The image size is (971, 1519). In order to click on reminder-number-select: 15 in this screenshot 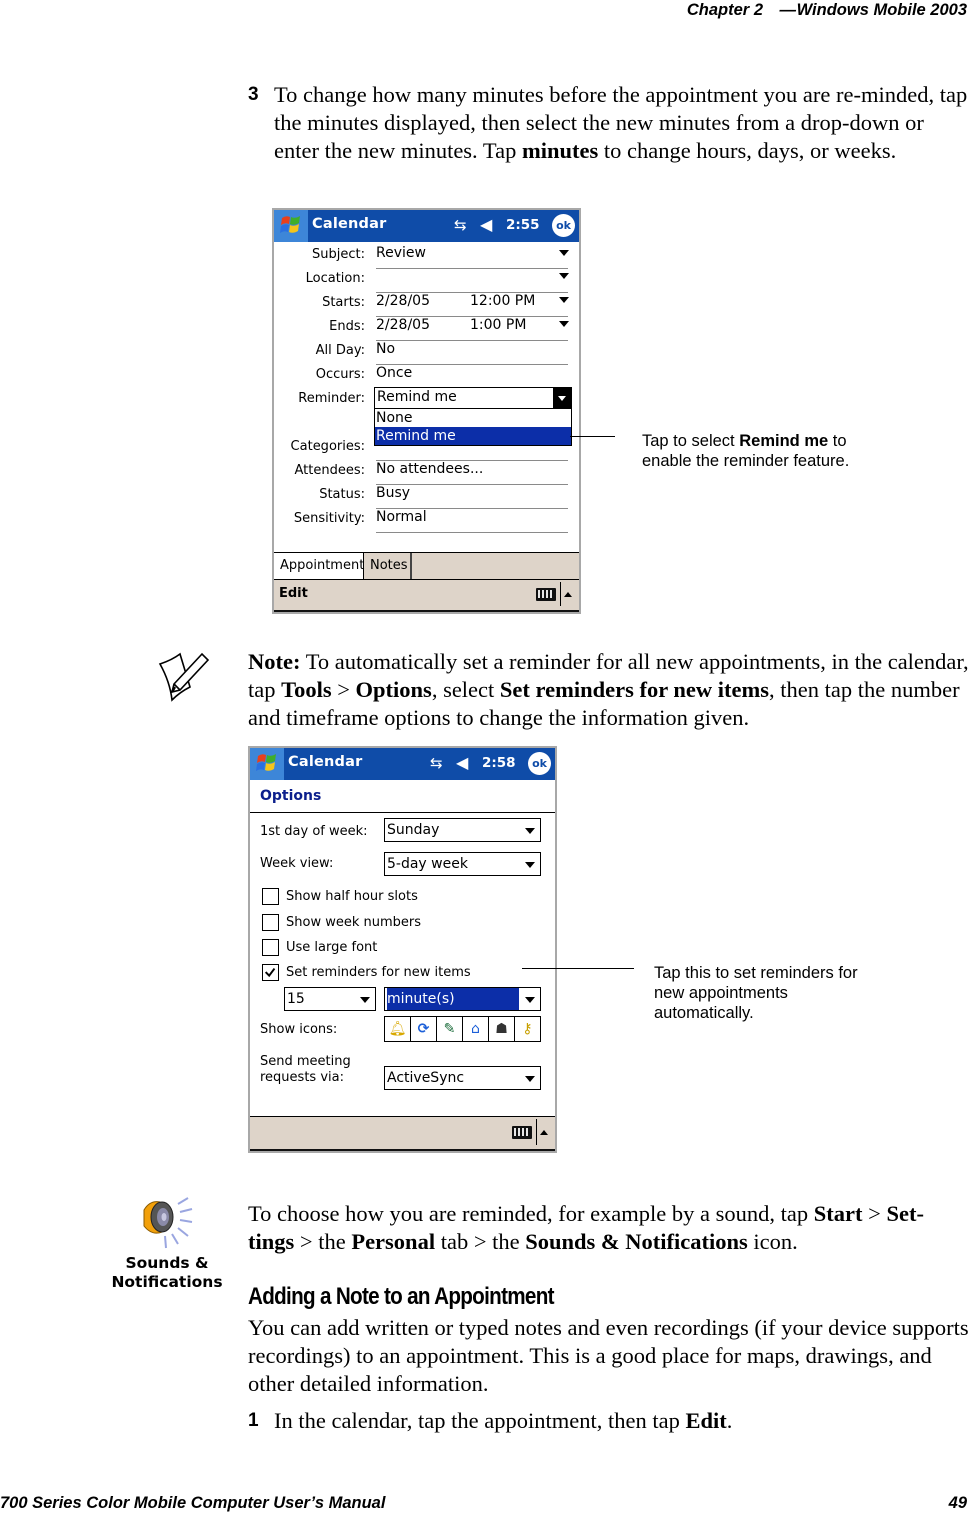, I will do `click(330, 999)`.